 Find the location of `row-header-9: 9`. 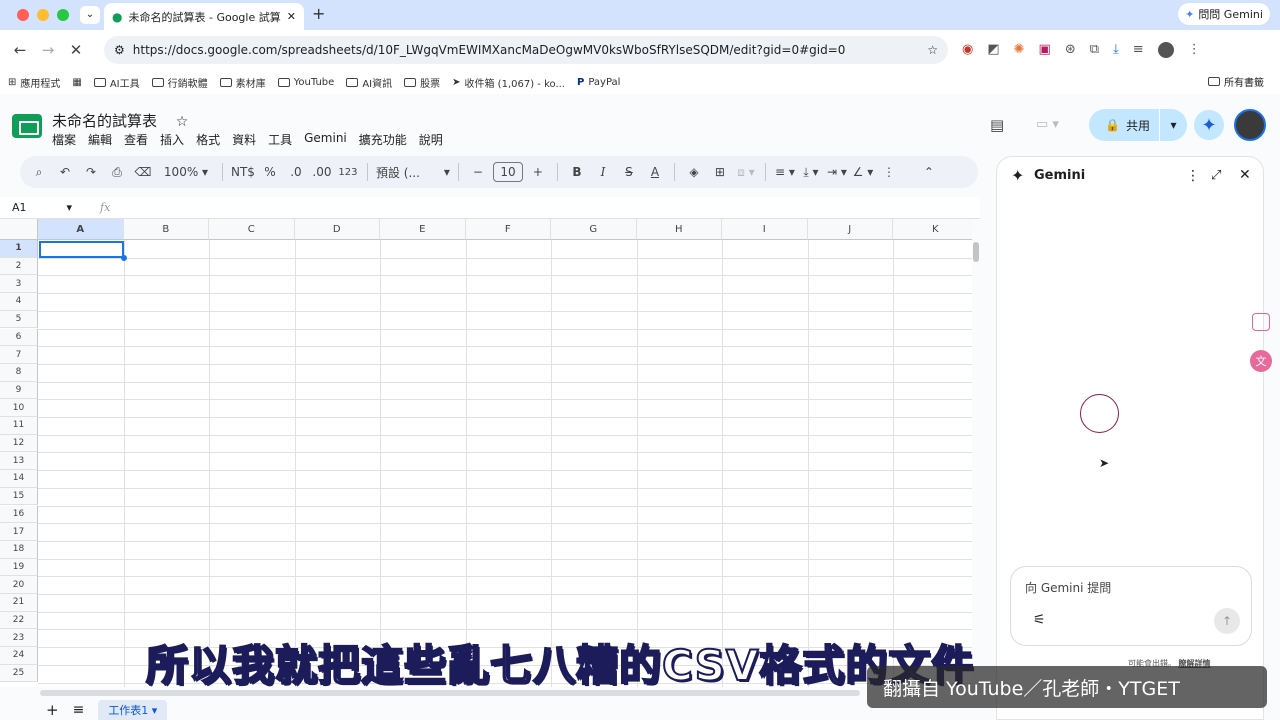

row-header-9: 9 is located at coordinates (19, 390).